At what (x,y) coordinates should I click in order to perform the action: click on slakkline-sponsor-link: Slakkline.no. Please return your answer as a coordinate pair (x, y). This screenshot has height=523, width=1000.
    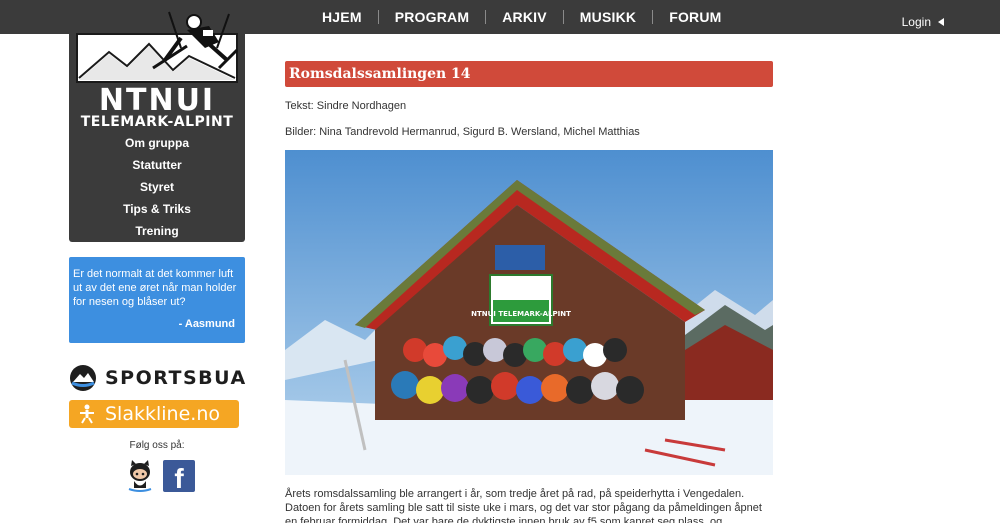
    Looking at the image, I should click on (154, 414).